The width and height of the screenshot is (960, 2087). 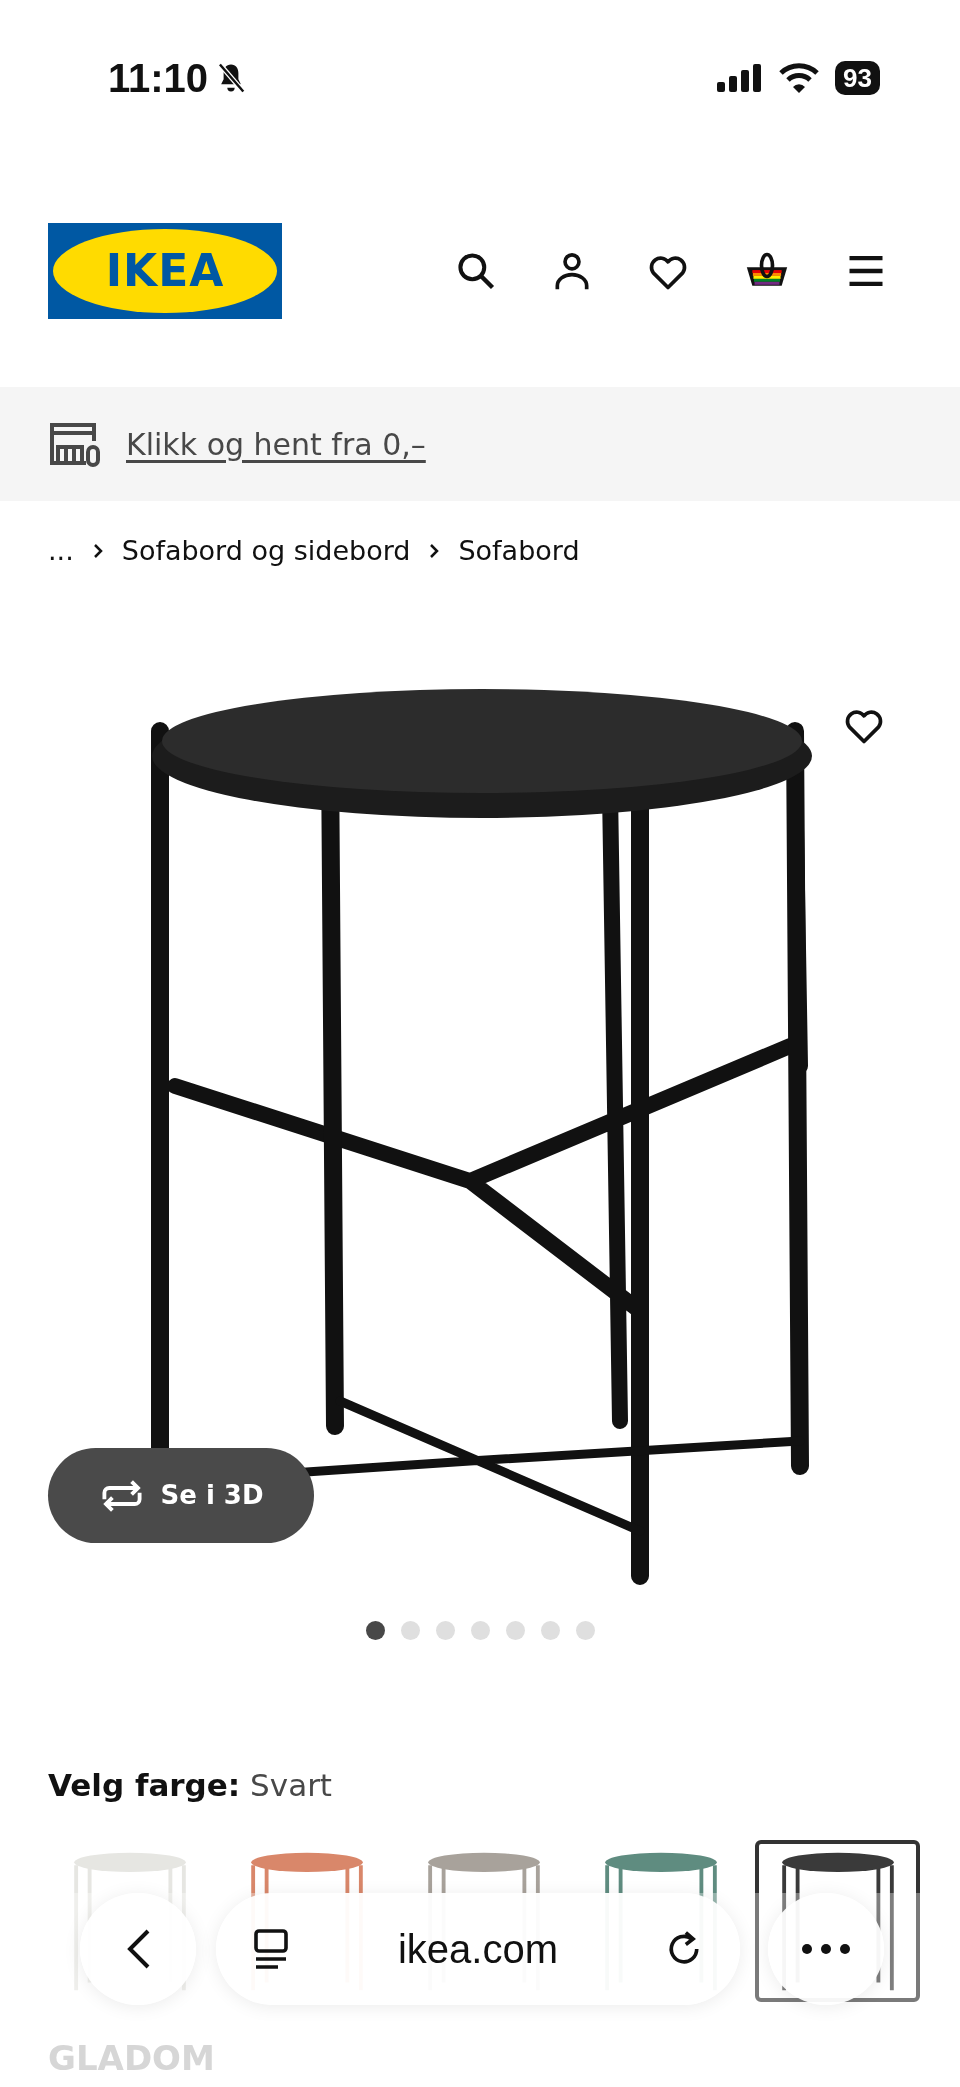 I want to click on address-bar: ikea.com, so click(x=478, y=1949).